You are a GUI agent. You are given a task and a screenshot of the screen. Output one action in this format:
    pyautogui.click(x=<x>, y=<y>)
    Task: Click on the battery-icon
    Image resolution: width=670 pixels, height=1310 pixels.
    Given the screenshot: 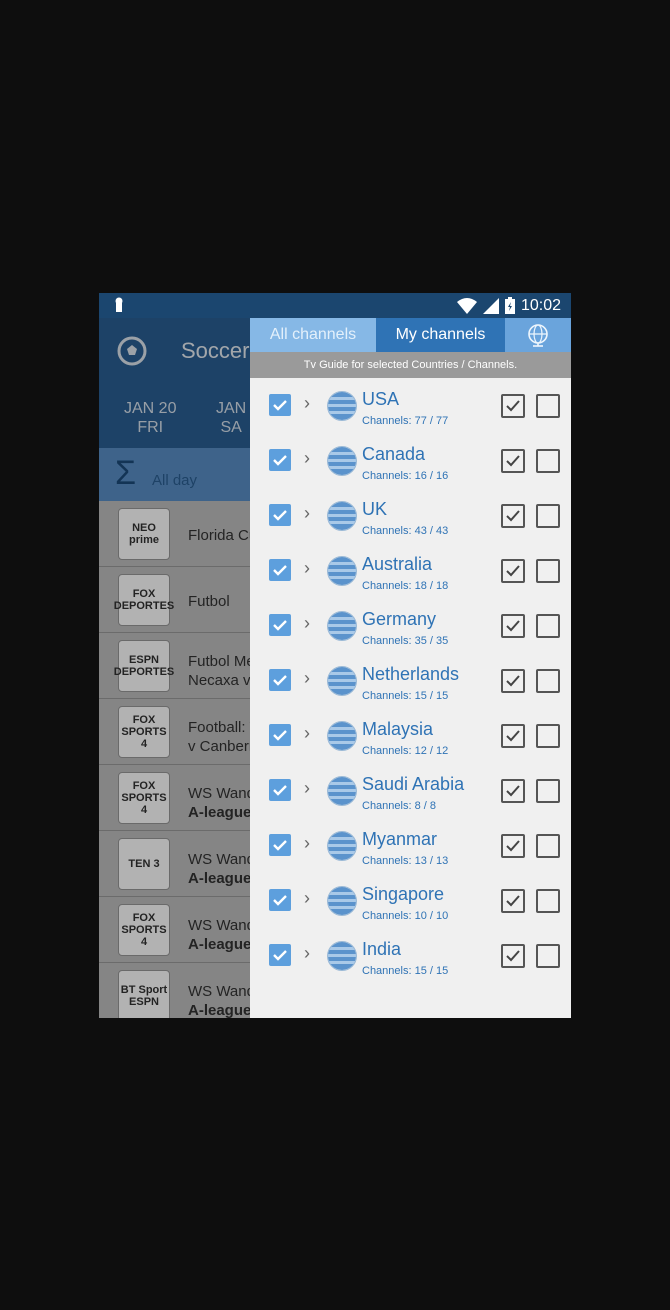 What is the action you would take?
    pyautogui.click(x=509, y=305)
    